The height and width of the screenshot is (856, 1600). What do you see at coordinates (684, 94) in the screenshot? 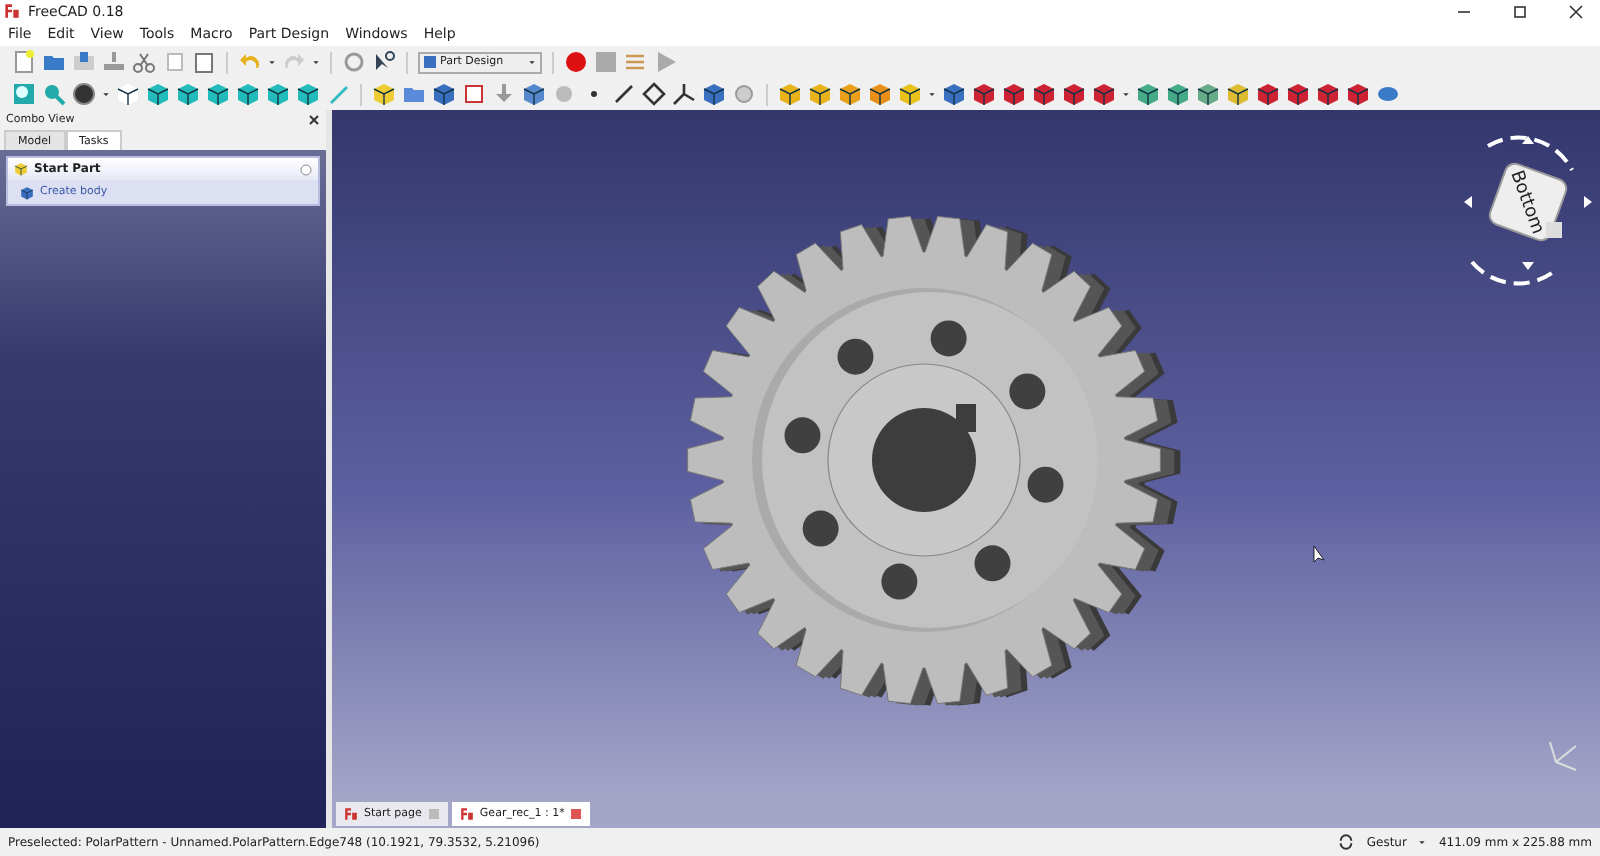
I see `axes-icon` at bounding box center [684, 94].